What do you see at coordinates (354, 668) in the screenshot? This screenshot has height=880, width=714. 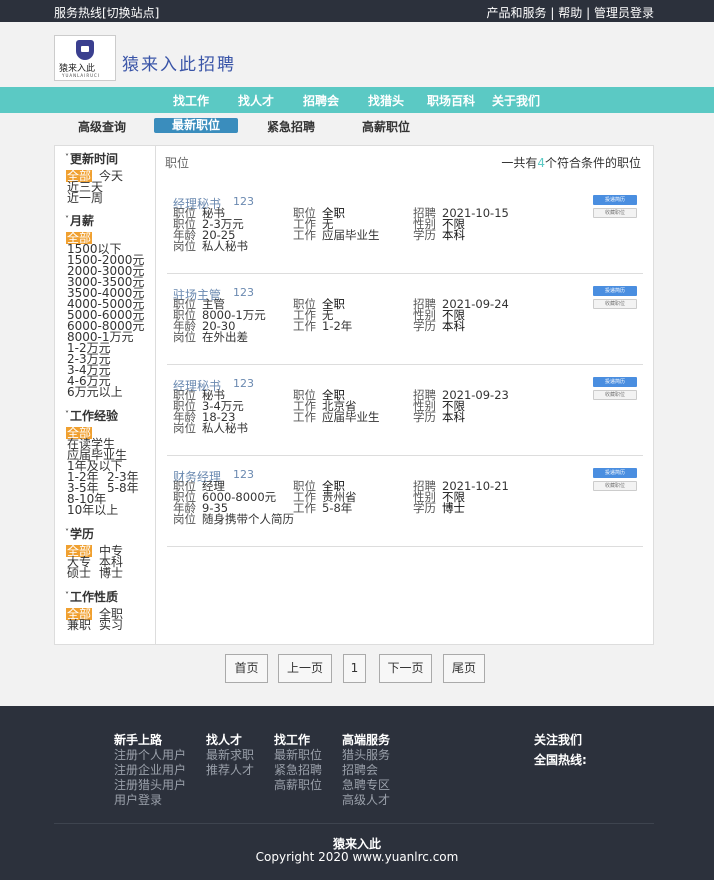 I see `pager-current: 1` at bounding box center [354, 668].